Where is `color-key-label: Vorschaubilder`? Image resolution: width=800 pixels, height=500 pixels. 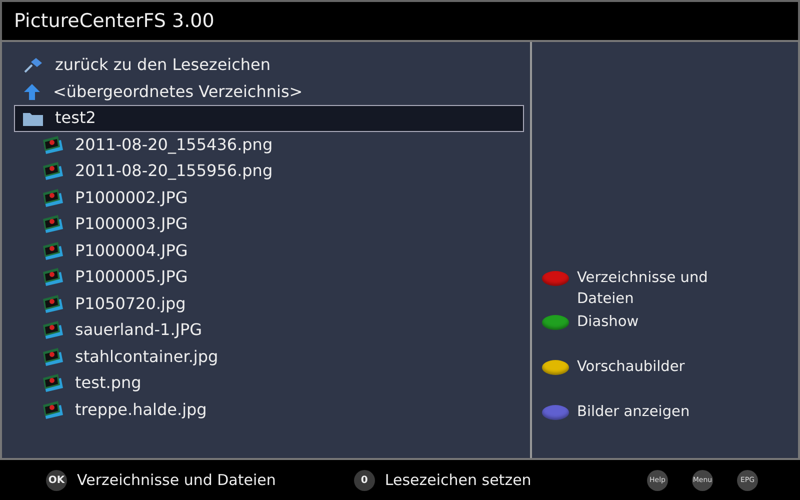
color-key-label: Vorschaubilder is located at coordinates (631, 367).